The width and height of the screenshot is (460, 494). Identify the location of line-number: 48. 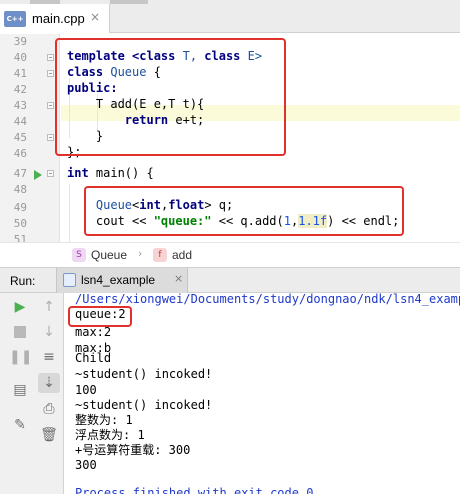
(20, 189).